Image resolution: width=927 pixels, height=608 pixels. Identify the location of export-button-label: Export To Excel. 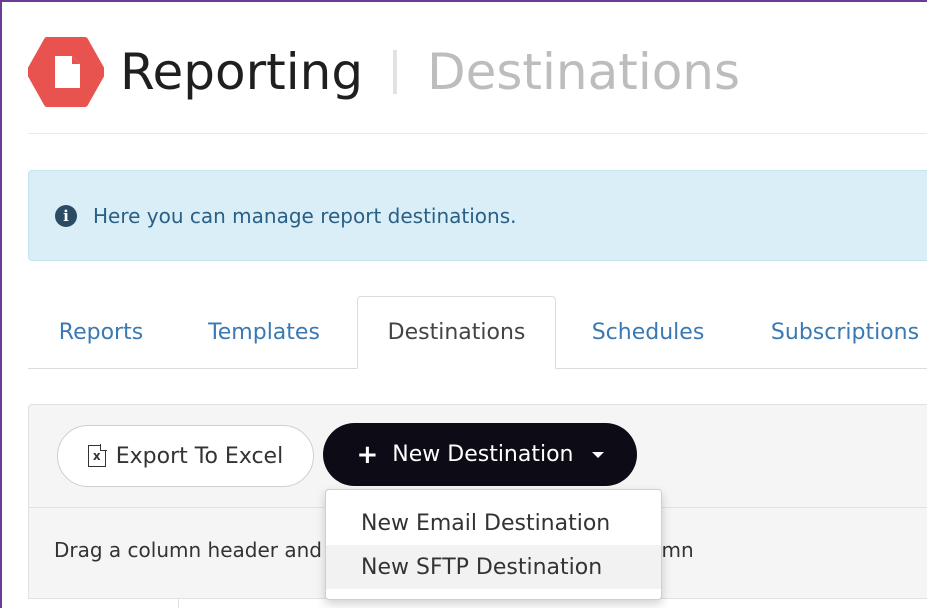
(199, 456).